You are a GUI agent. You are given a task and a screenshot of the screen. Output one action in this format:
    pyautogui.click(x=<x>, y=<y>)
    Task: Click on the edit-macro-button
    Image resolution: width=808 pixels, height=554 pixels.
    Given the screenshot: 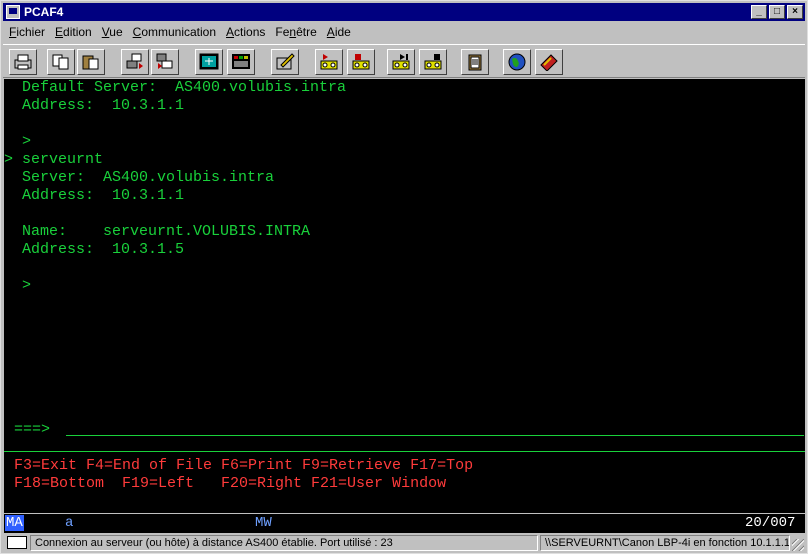 What is the action you would take?
    pyautogui.click(x=285, y=62)
    